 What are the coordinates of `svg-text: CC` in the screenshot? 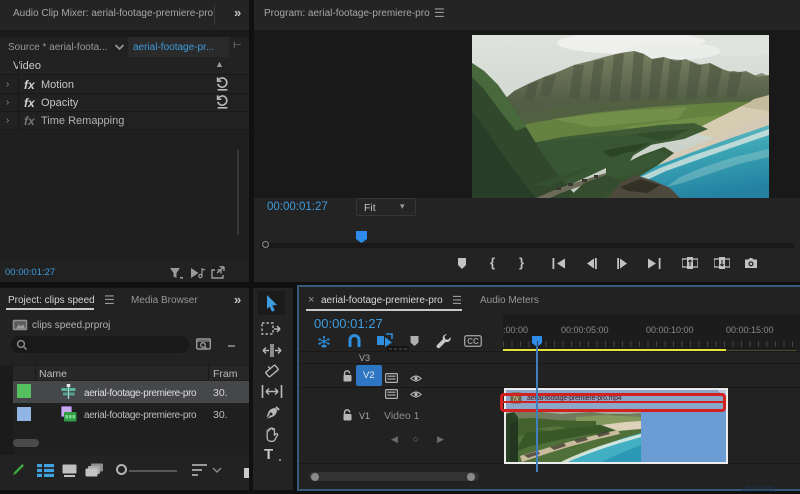 It's located at (473, 341).